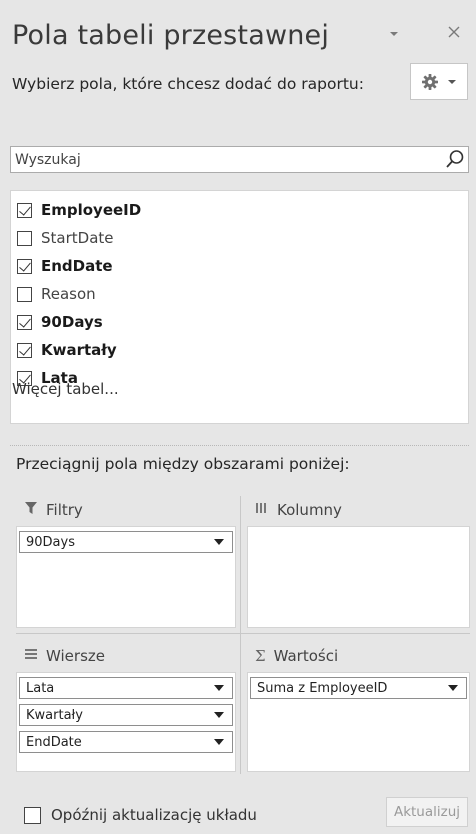 This screenshot has height=834, width=476. I want to click on field-label: Kwartały, so click(79, 350).